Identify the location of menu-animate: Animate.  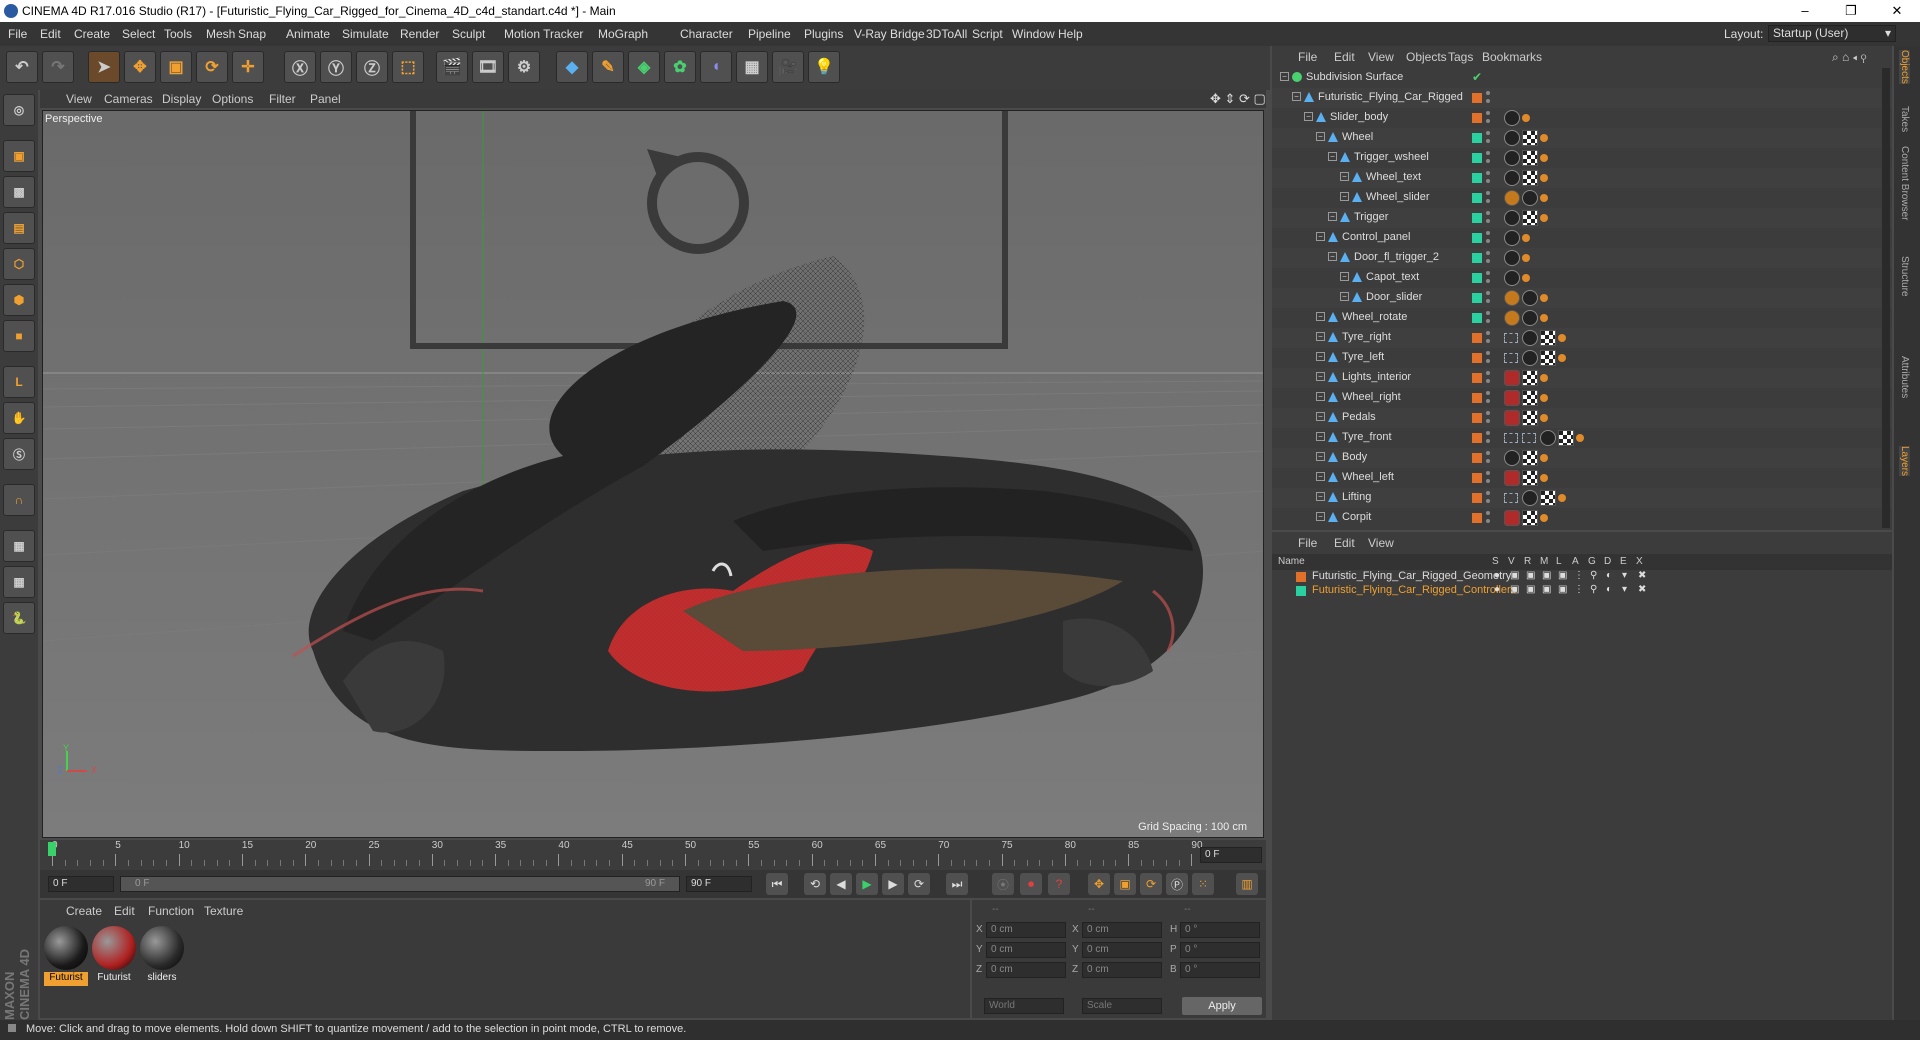
(308, 34).